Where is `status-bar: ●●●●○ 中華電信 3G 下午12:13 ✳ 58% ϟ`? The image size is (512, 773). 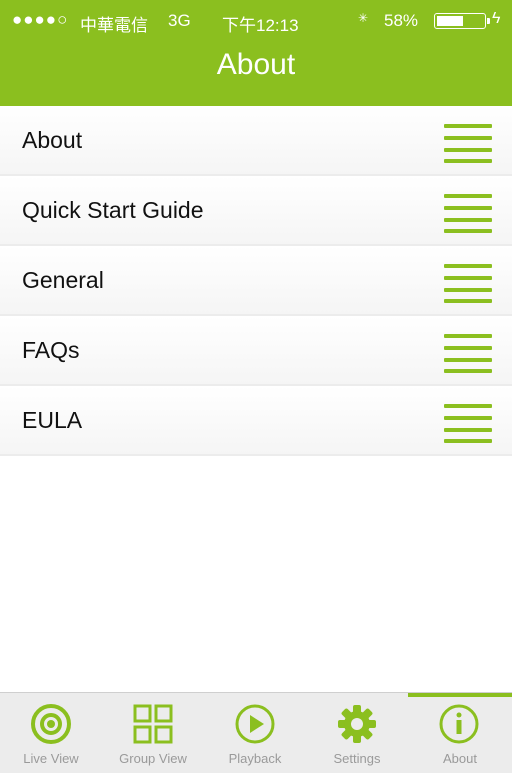
status-bar: ●●●●○ 中華電信 3G 下午12:13 ✳ 58% ϟ is located at coordinates (256, 20).